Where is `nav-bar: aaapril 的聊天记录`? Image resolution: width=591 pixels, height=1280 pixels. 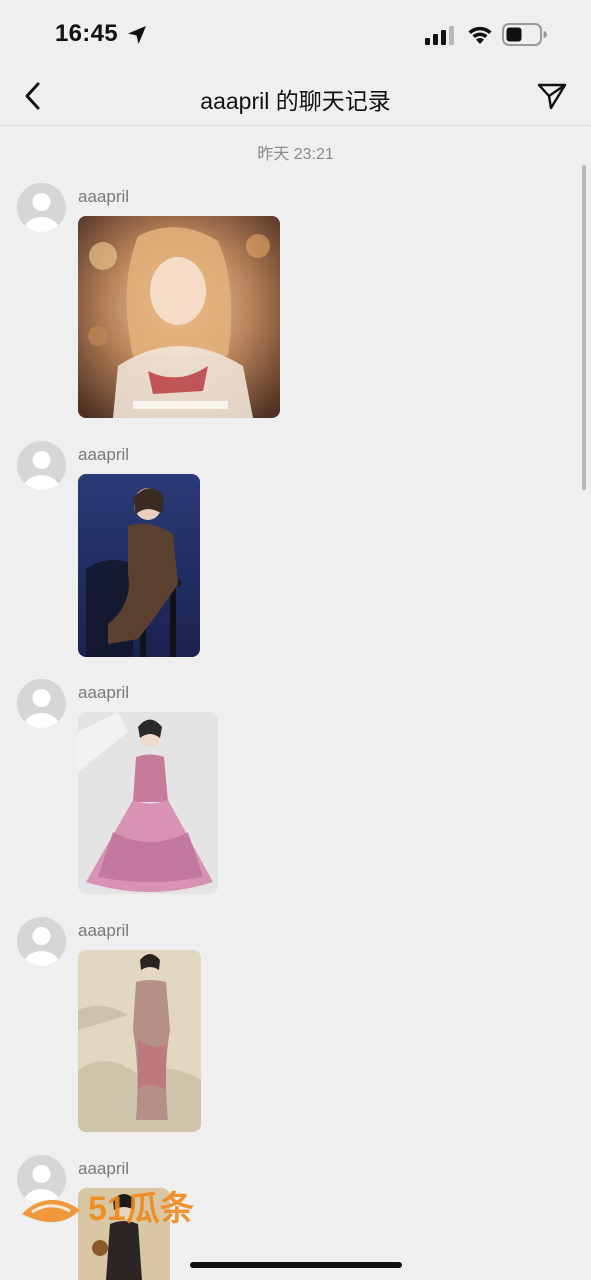 nav-bar: aaapril 的聊天记录 is located at coordinates (295, 97).